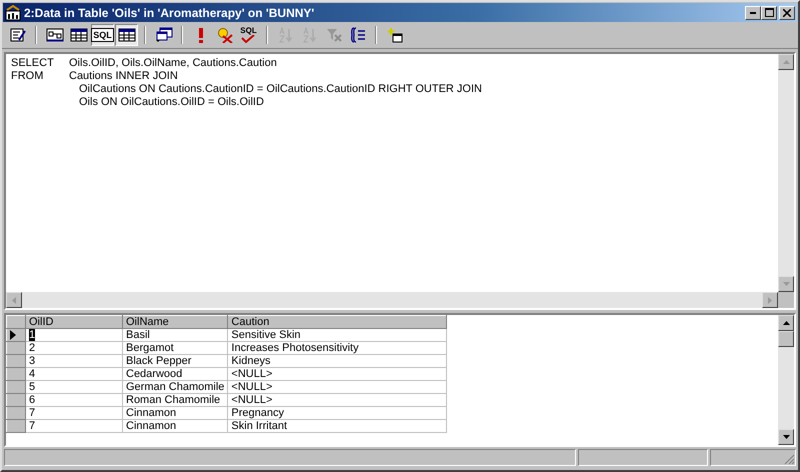 Image resolution: width=800 pixels, height=472 pixels. Describe the element at coordinates (337, 361) in the screenshot. I see `table-cell: Kidneys` at that location.